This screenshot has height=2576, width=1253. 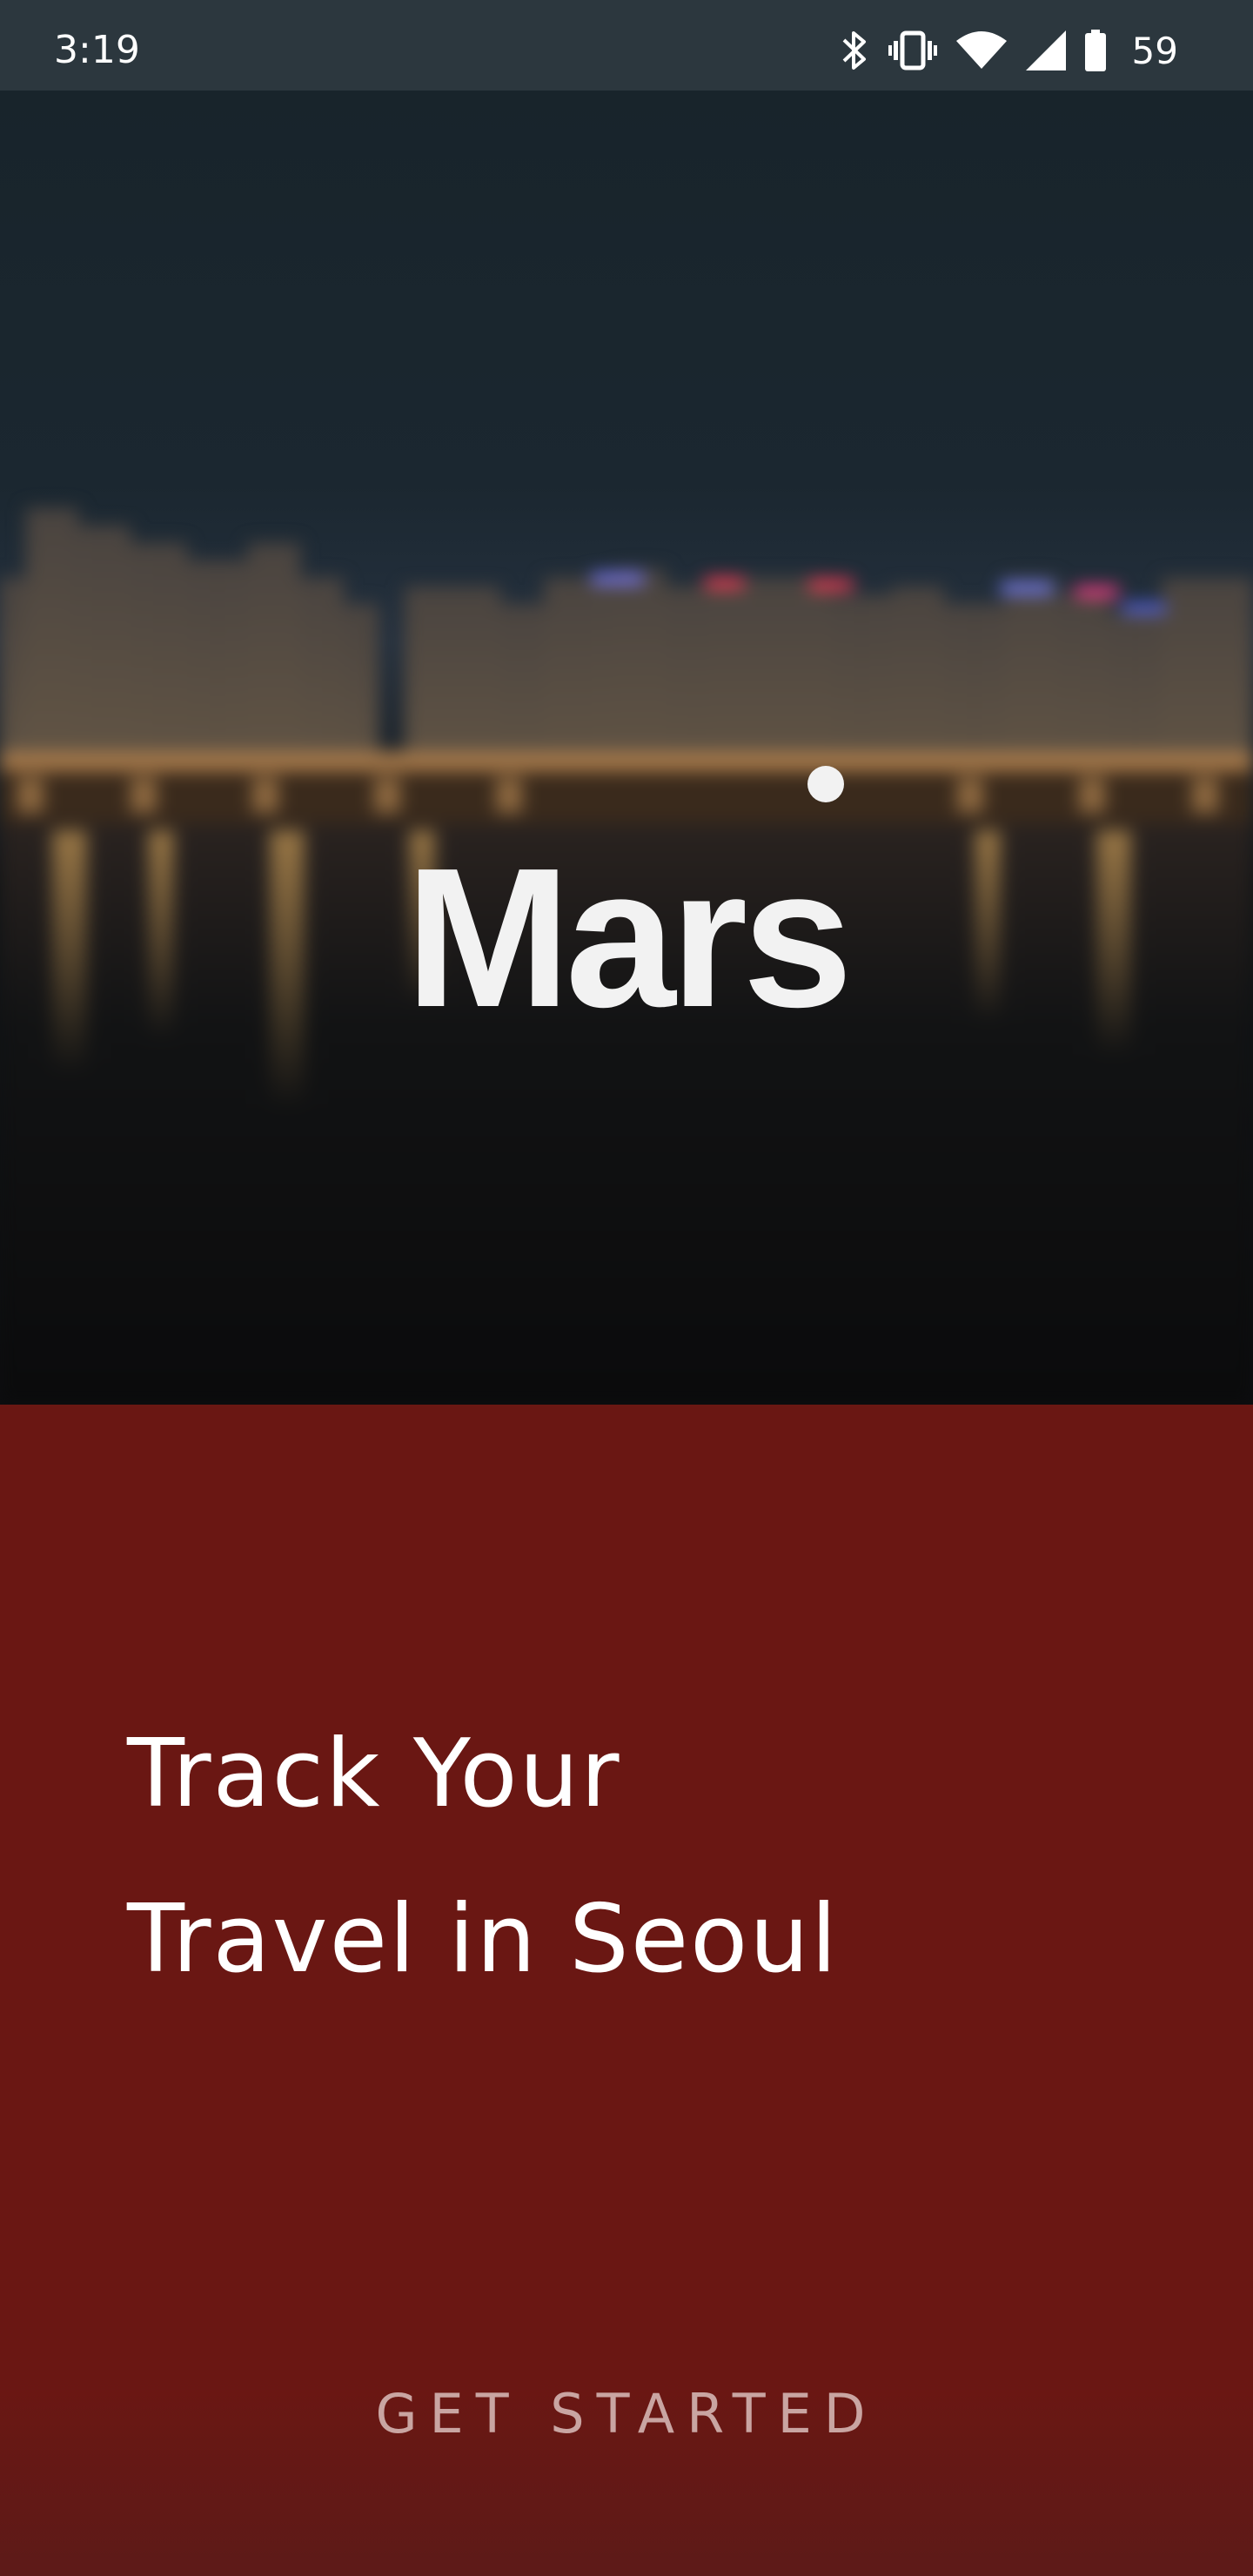 What do you see at coordinates (374, 1774) in the screenshot?
I see `tagline-line-1: Track Your` at bounding box center [374, 1774].